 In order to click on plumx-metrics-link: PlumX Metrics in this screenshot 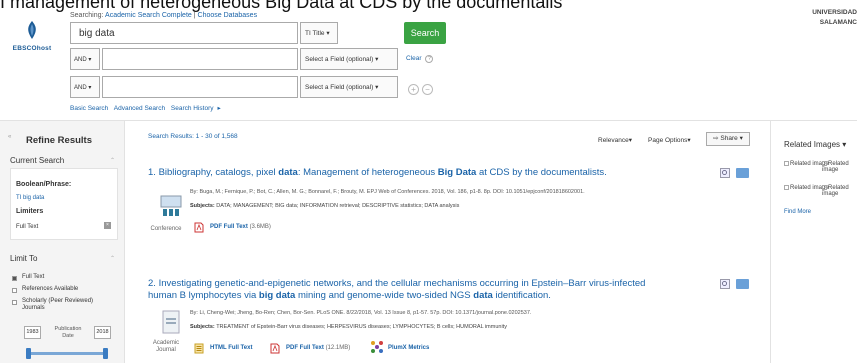, I will do `click(408, 348)`.